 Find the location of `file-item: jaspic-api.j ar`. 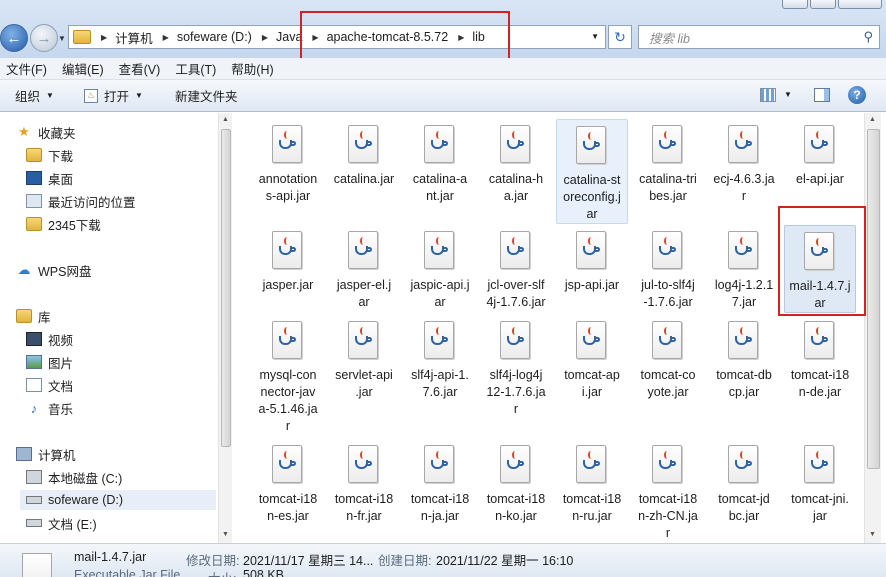

file-item: jaspic-api.j ar is located at coordinates (440, 268).